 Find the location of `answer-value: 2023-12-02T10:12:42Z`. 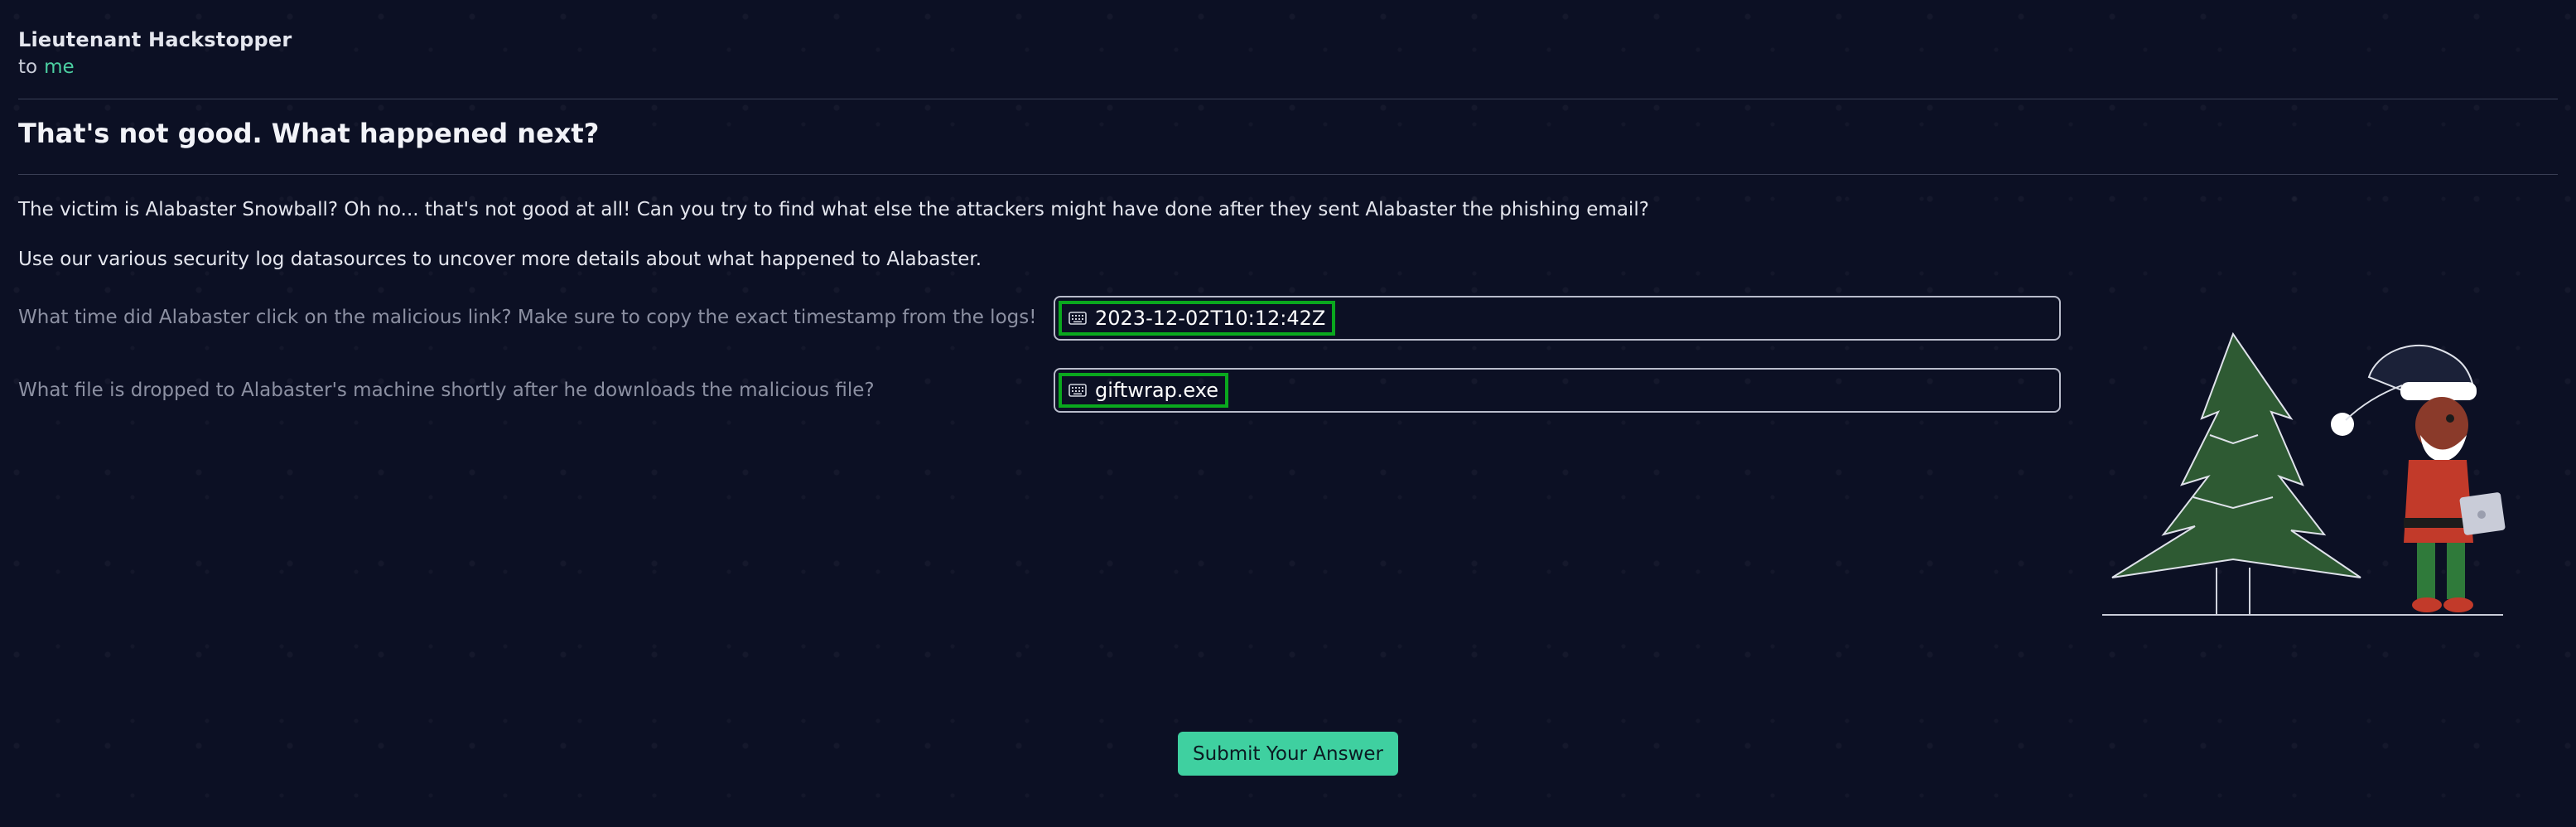

answer-value: 2023-12-02T10:12:42Z is located at coordinates (1210, 318).